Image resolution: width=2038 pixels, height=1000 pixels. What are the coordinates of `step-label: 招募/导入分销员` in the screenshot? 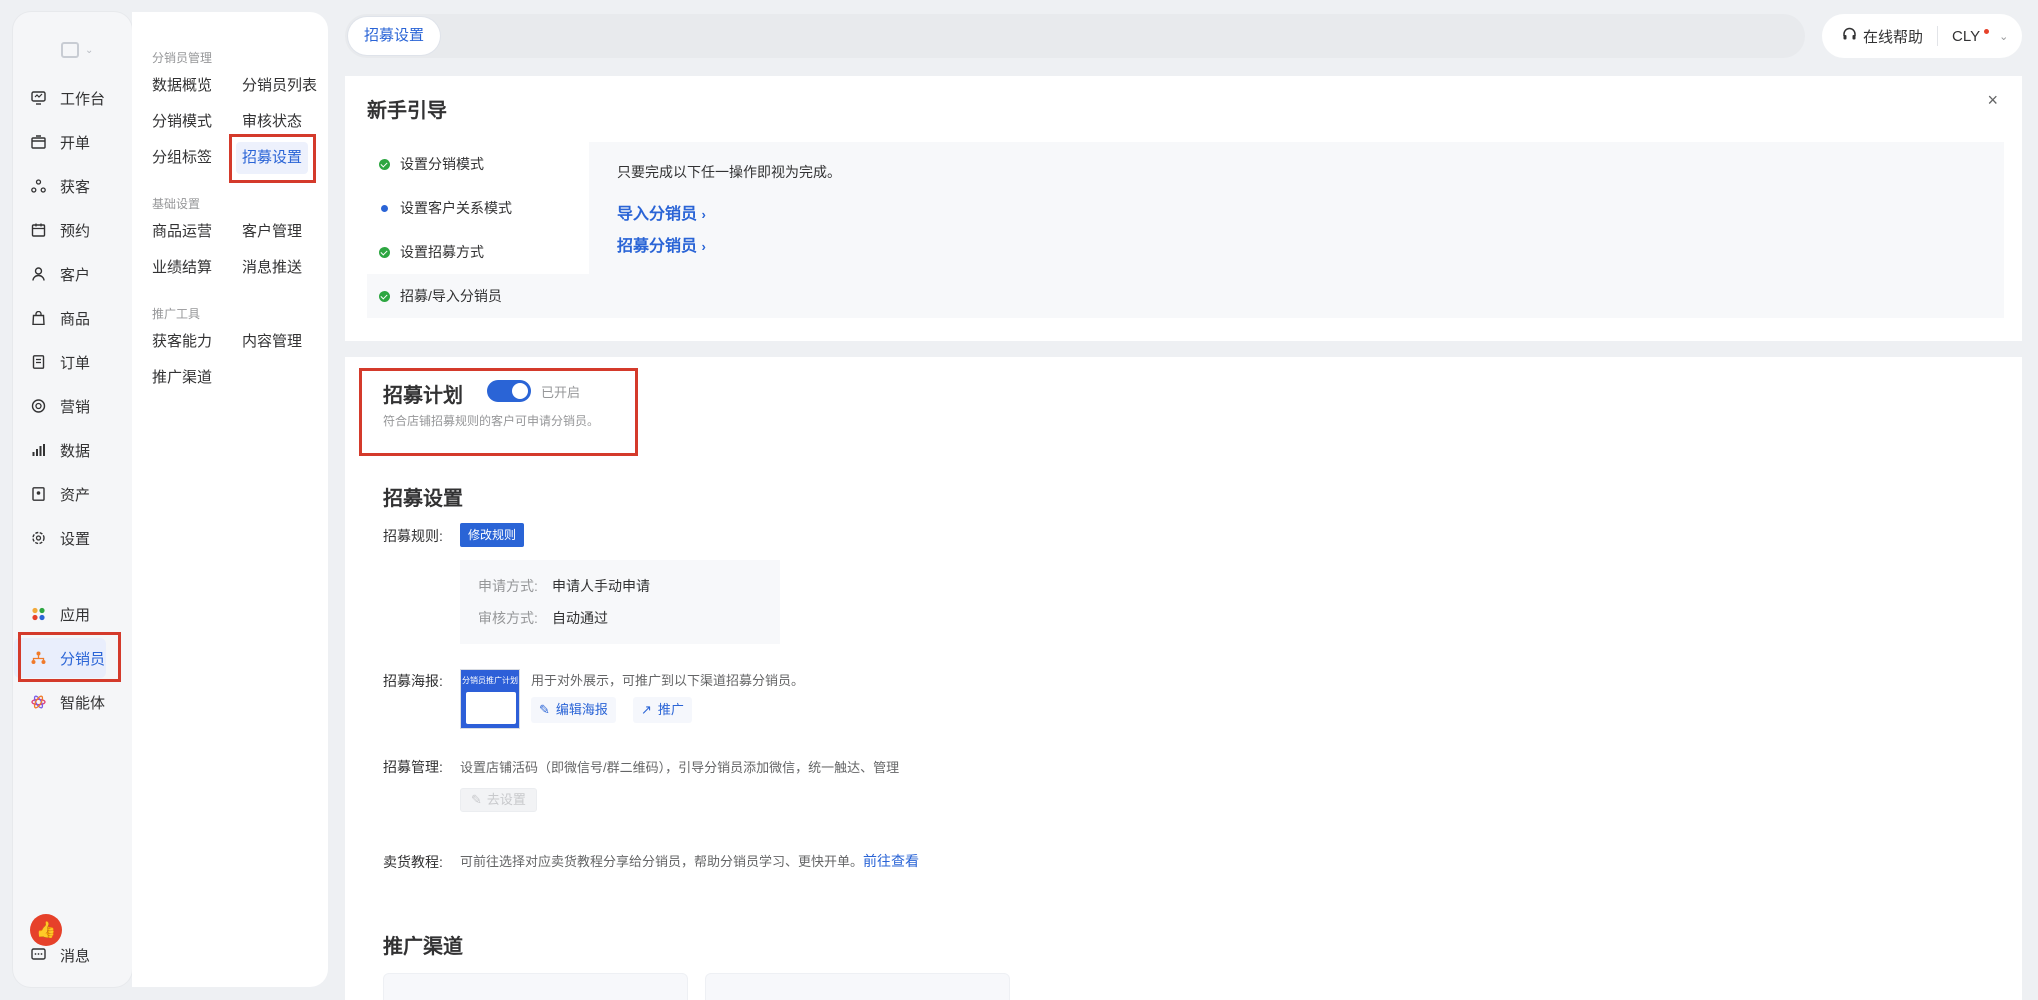 It's located at (451, 296).